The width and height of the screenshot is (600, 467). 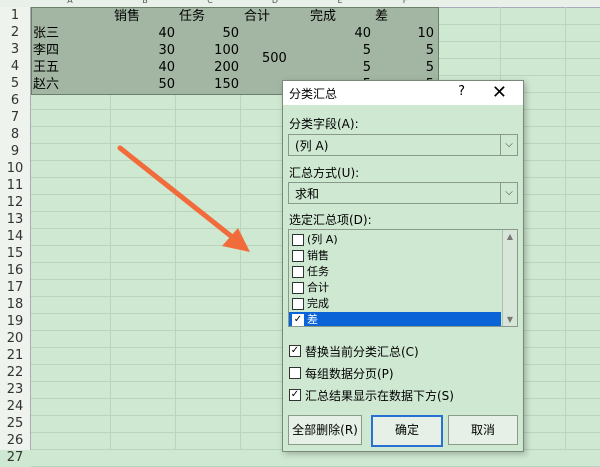 What do you see at coordinates (403, 145) in the screenshot?
I see `group-field-select: (列 A) ⌵` at bounding box center [403, 145].